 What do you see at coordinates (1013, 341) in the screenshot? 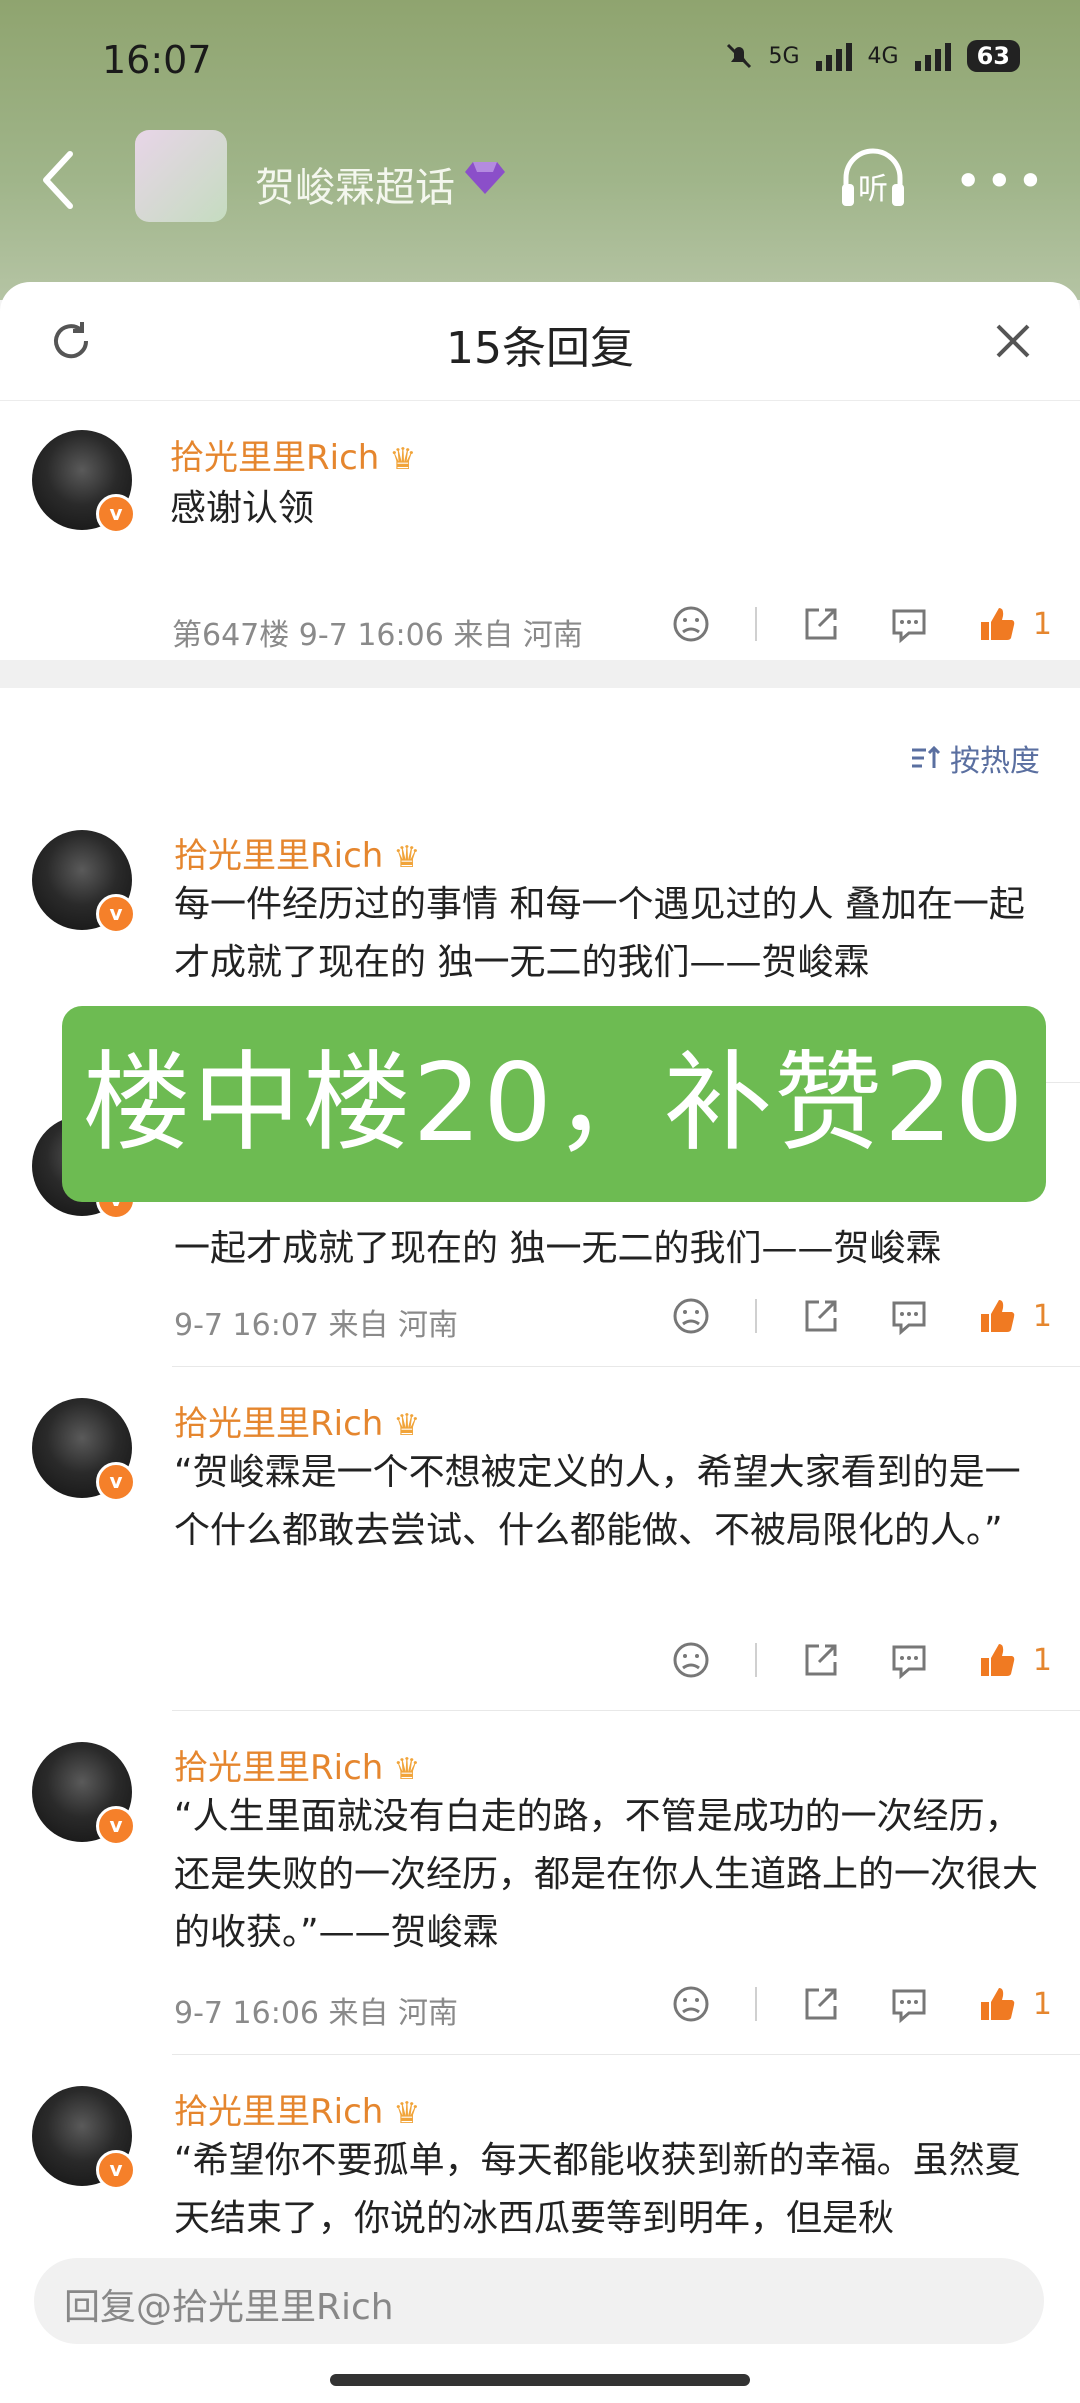
I see `close-icon` at bounding box center [1013, 341].